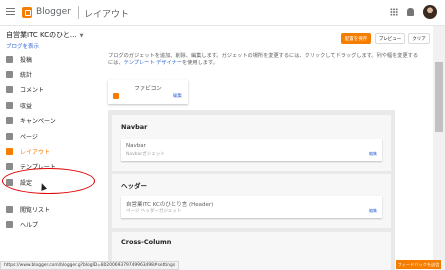 This screenshot has width=445, height=270. I want to click on sidebar-item-label: ページ, so click(29, 137).